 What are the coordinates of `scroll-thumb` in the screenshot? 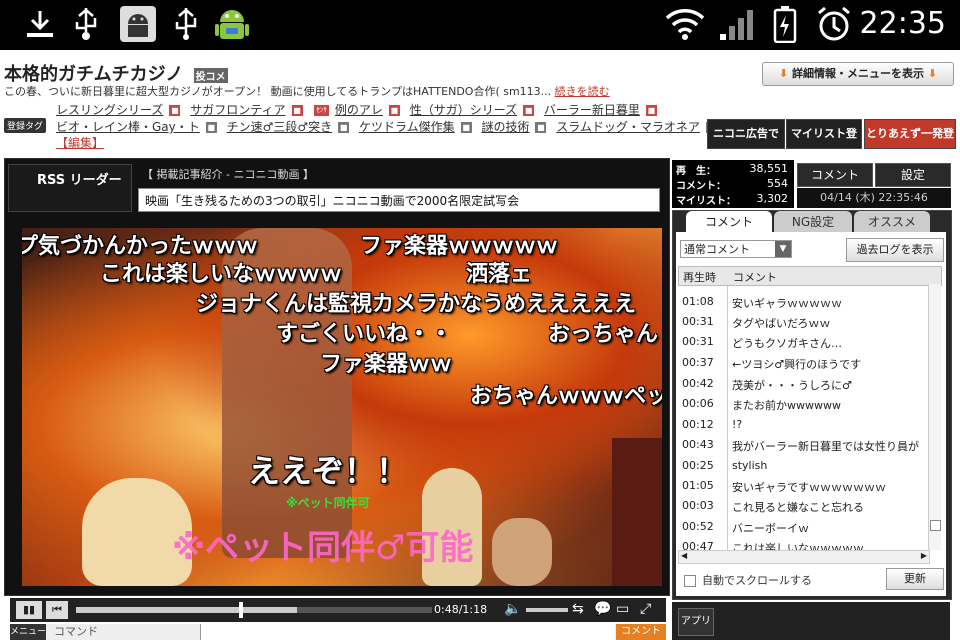 It's located at (935, 525).